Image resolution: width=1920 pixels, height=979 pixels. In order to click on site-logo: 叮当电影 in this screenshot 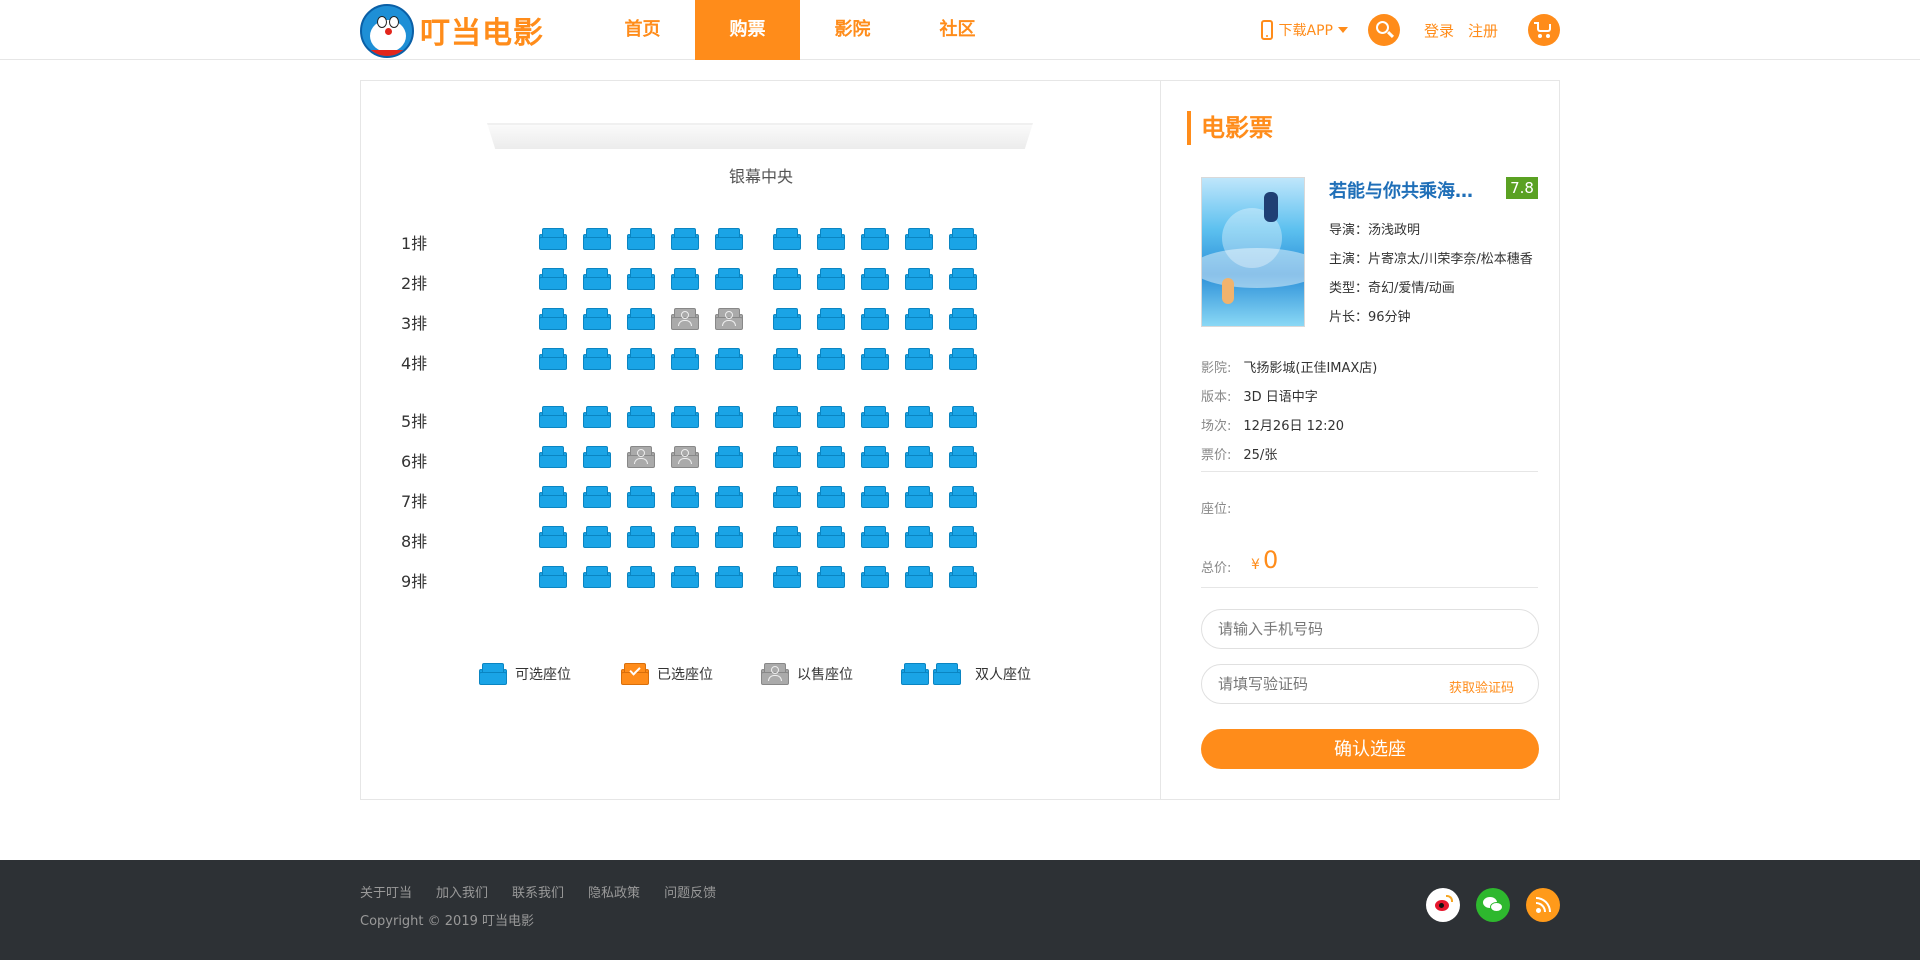, I will do `click(460, 30)`.